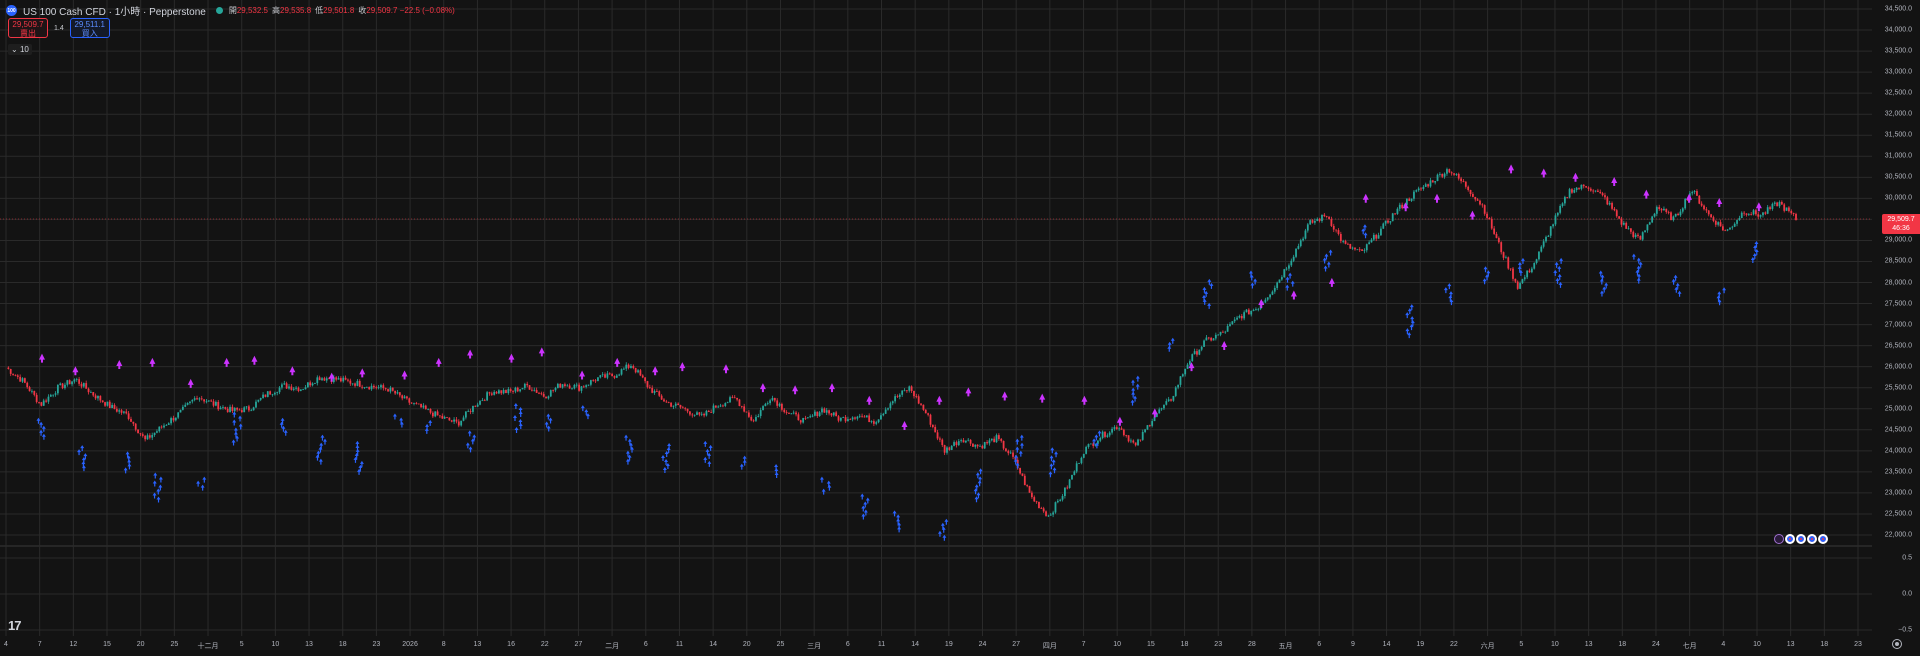 The image size is (1920, 656). What do you see at coordinates (1898, 261) in the screenshot?
I see `price-tick-label: 28,500.0` at bounding box center [1898, 261].